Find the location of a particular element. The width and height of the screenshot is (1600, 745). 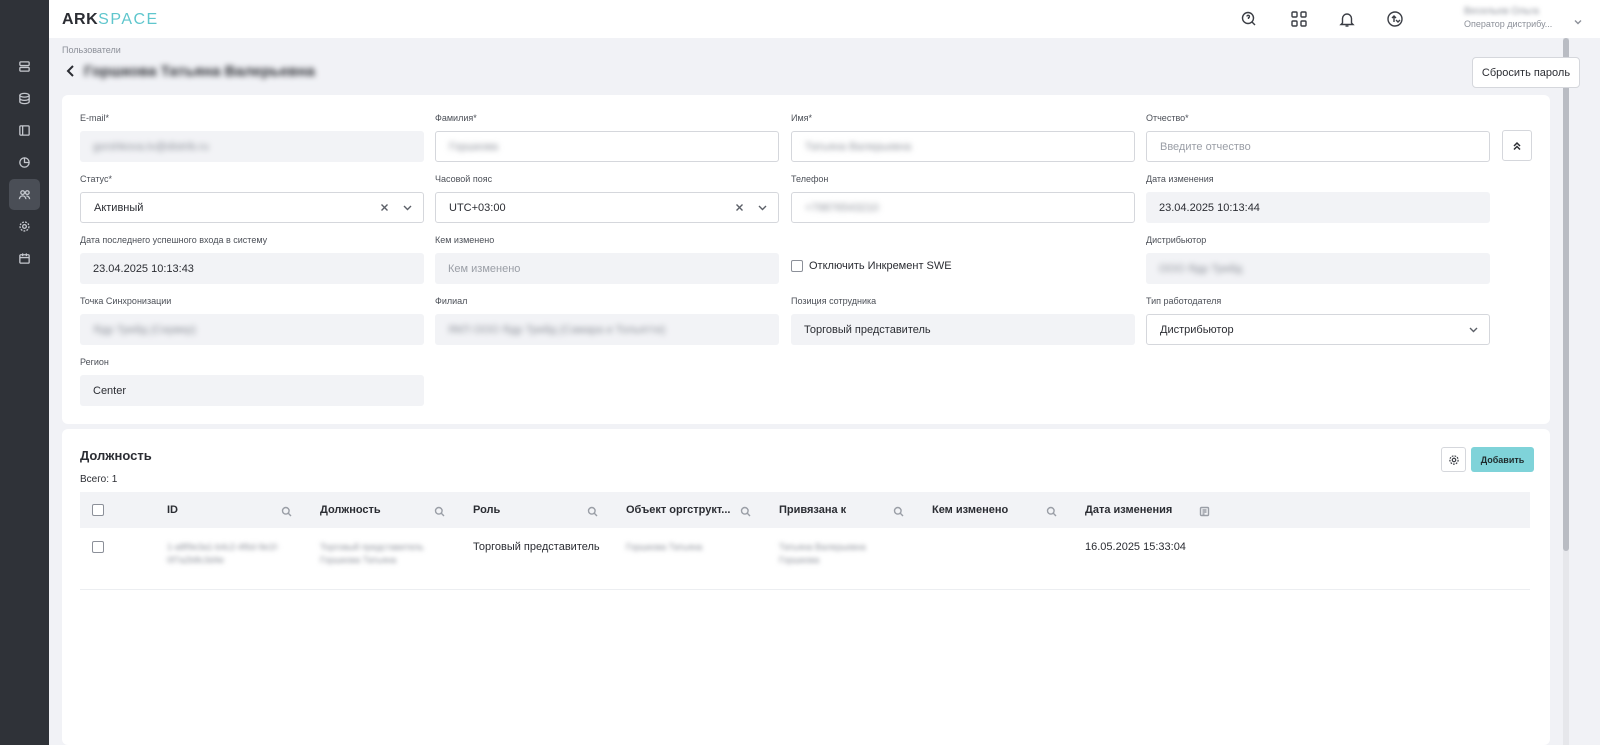

sidebar-item-servers is located at coordinates (24, 66).